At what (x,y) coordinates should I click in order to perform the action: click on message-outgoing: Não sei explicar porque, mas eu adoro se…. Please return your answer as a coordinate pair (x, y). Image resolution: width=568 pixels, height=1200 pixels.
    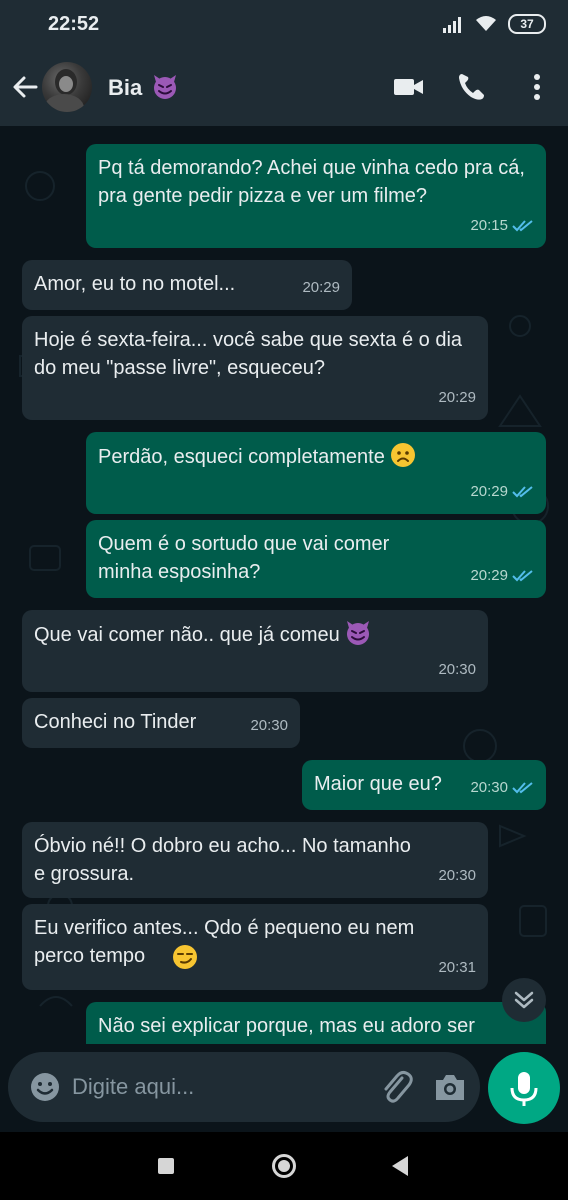
    Looking at the image, I should click on (316, 1023).